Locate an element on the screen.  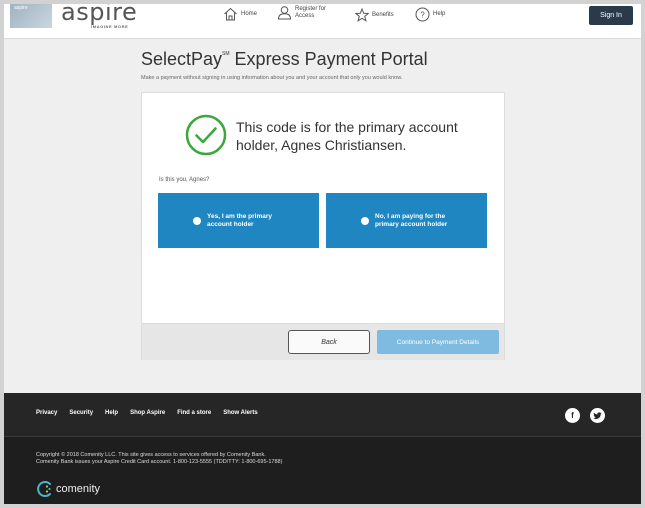
service-mark: SM is located at coordinates (226, 54).